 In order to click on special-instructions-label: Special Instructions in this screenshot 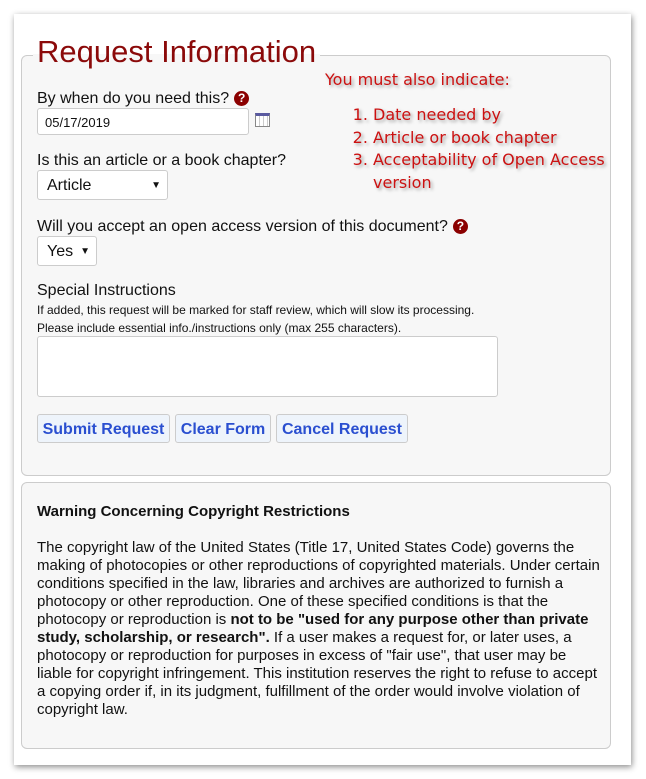, I will do `click(106, 290)`.